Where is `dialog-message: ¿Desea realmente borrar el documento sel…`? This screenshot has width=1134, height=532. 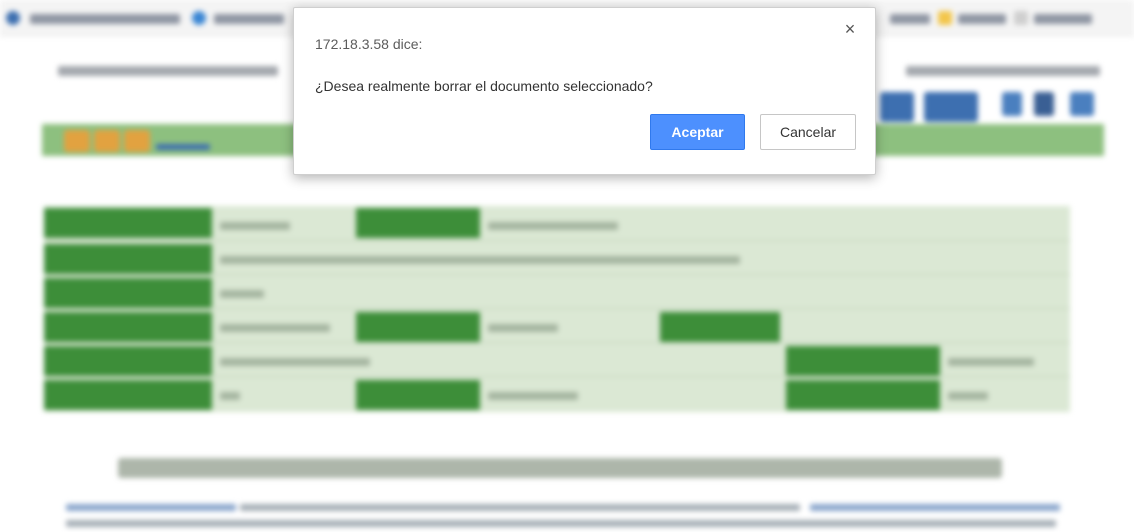 dialog-message: ¿Desea realmente borrar el documento sel… is located at coordinates (484, 86).